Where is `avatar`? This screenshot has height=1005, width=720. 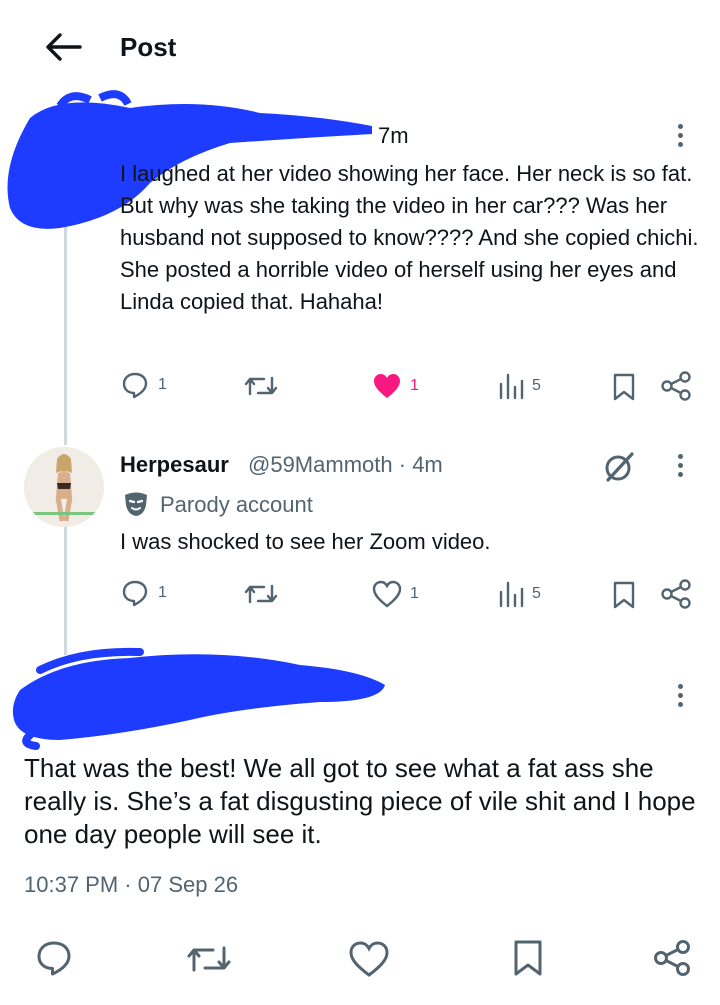 avatar is located at coordinates (64, 487).